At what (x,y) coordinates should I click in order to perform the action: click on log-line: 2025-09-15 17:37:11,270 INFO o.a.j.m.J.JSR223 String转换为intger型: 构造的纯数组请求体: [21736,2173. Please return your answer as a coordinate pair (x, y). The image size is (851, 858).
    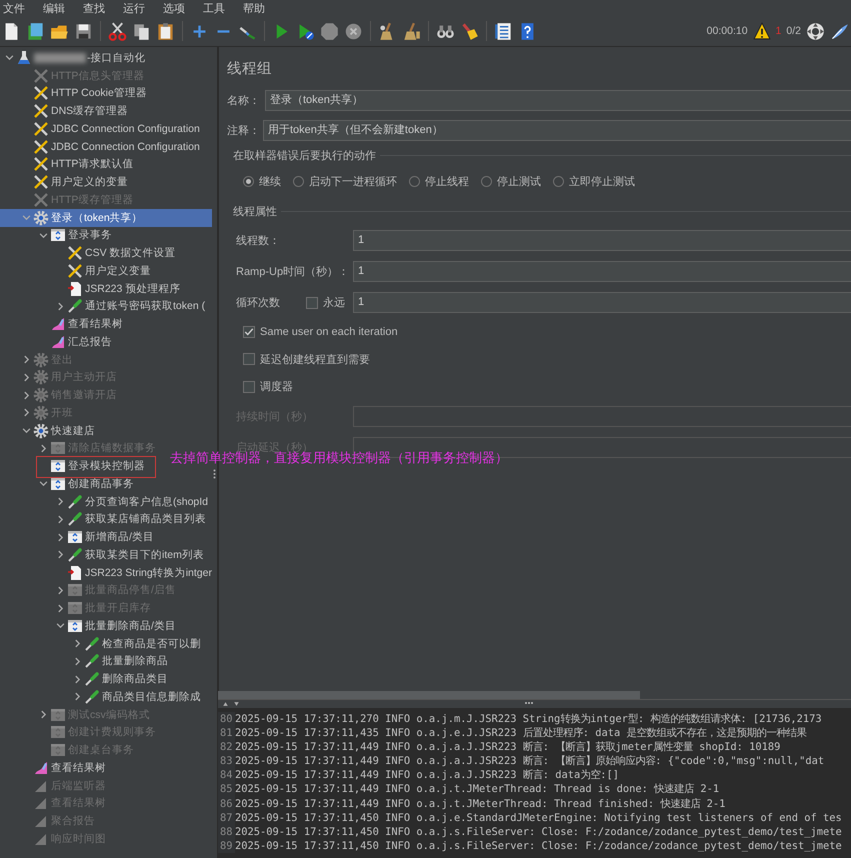
    Looking at the image, I should click on (528, 719).